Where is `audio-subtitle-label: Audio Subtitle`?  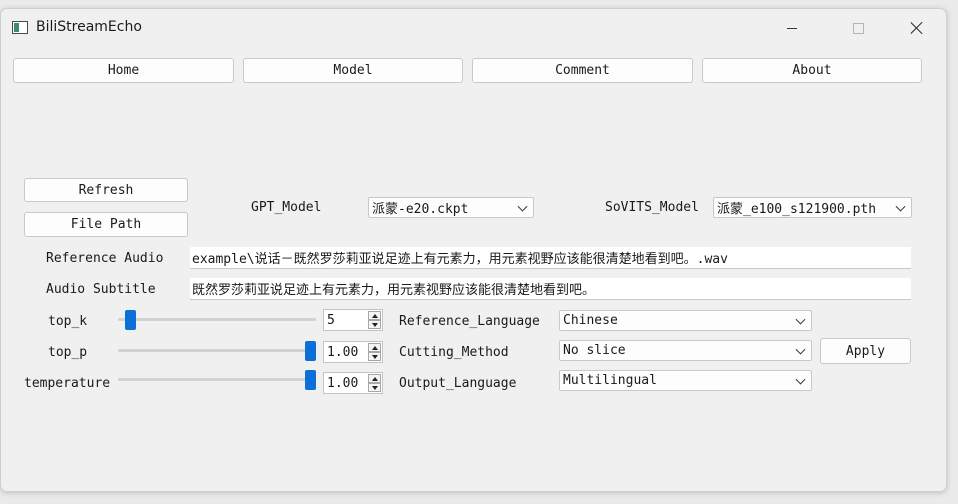 audio-subtitle-label: Audio Subtitle is located at coordinates (101, 289).